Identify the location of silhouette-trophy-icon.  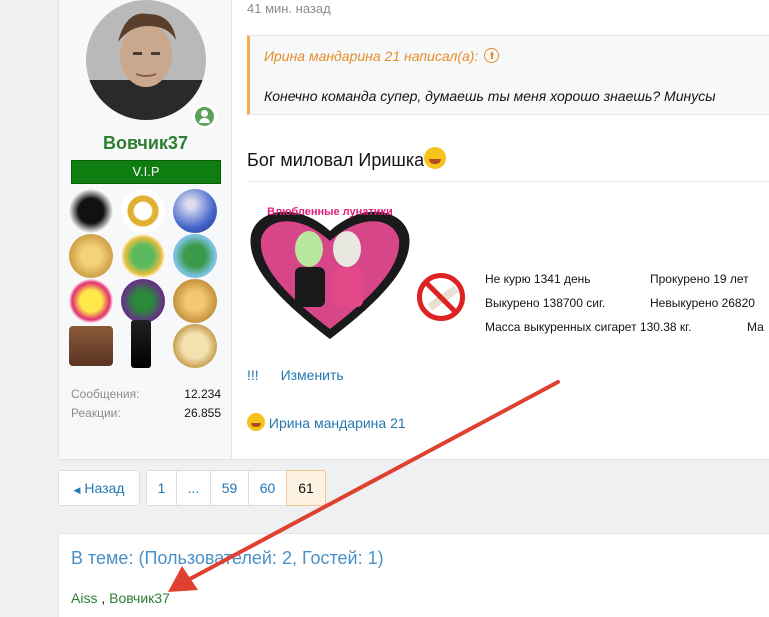
(141, 344).